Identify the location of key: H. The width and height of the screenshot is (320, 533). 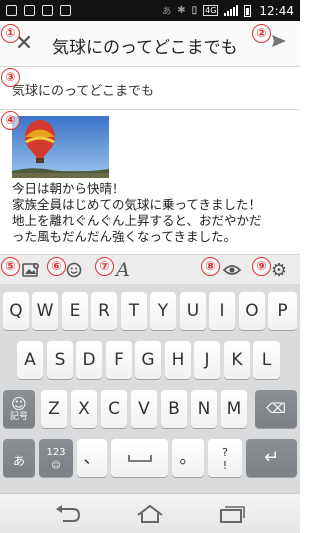
(178, 360).